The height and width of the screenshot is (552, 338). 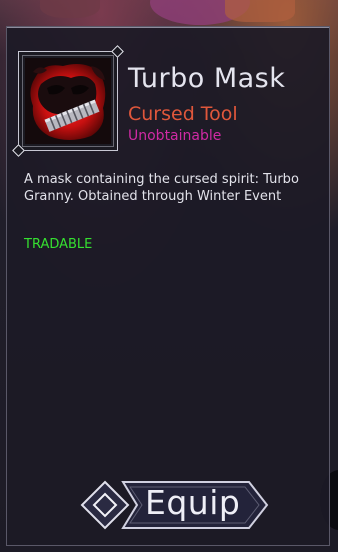 What do you see at coordinates (183, 114) in the screenshot?
I see `item-type: Cursed Tool` at bounding box center [183, 114].